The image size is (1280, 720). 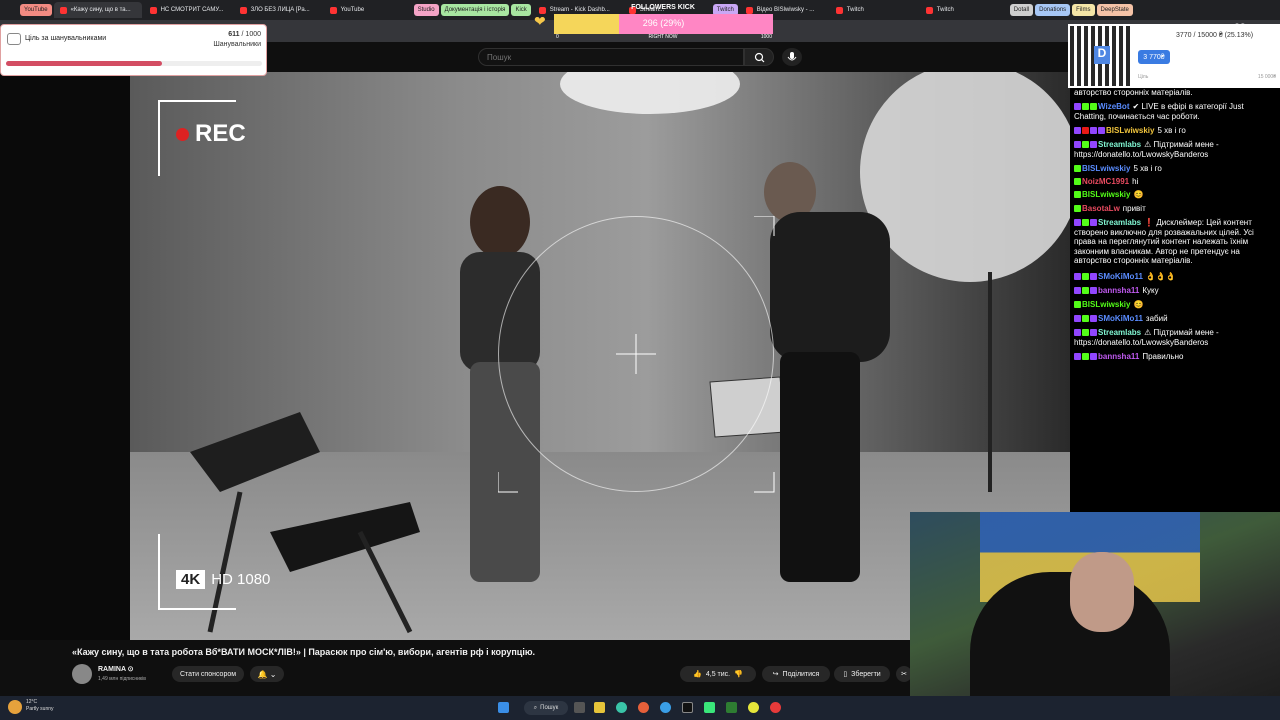 What do you see at coordinates (1095, 616) in the screenshot?
I see `webcam-overlay` at bounding box center [1095, 616].